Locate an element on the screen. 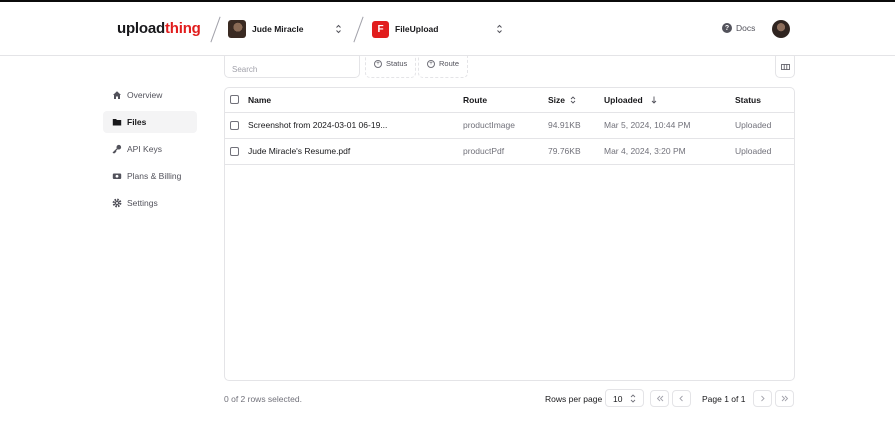  view-options-button is located at coordinates (785, 67).